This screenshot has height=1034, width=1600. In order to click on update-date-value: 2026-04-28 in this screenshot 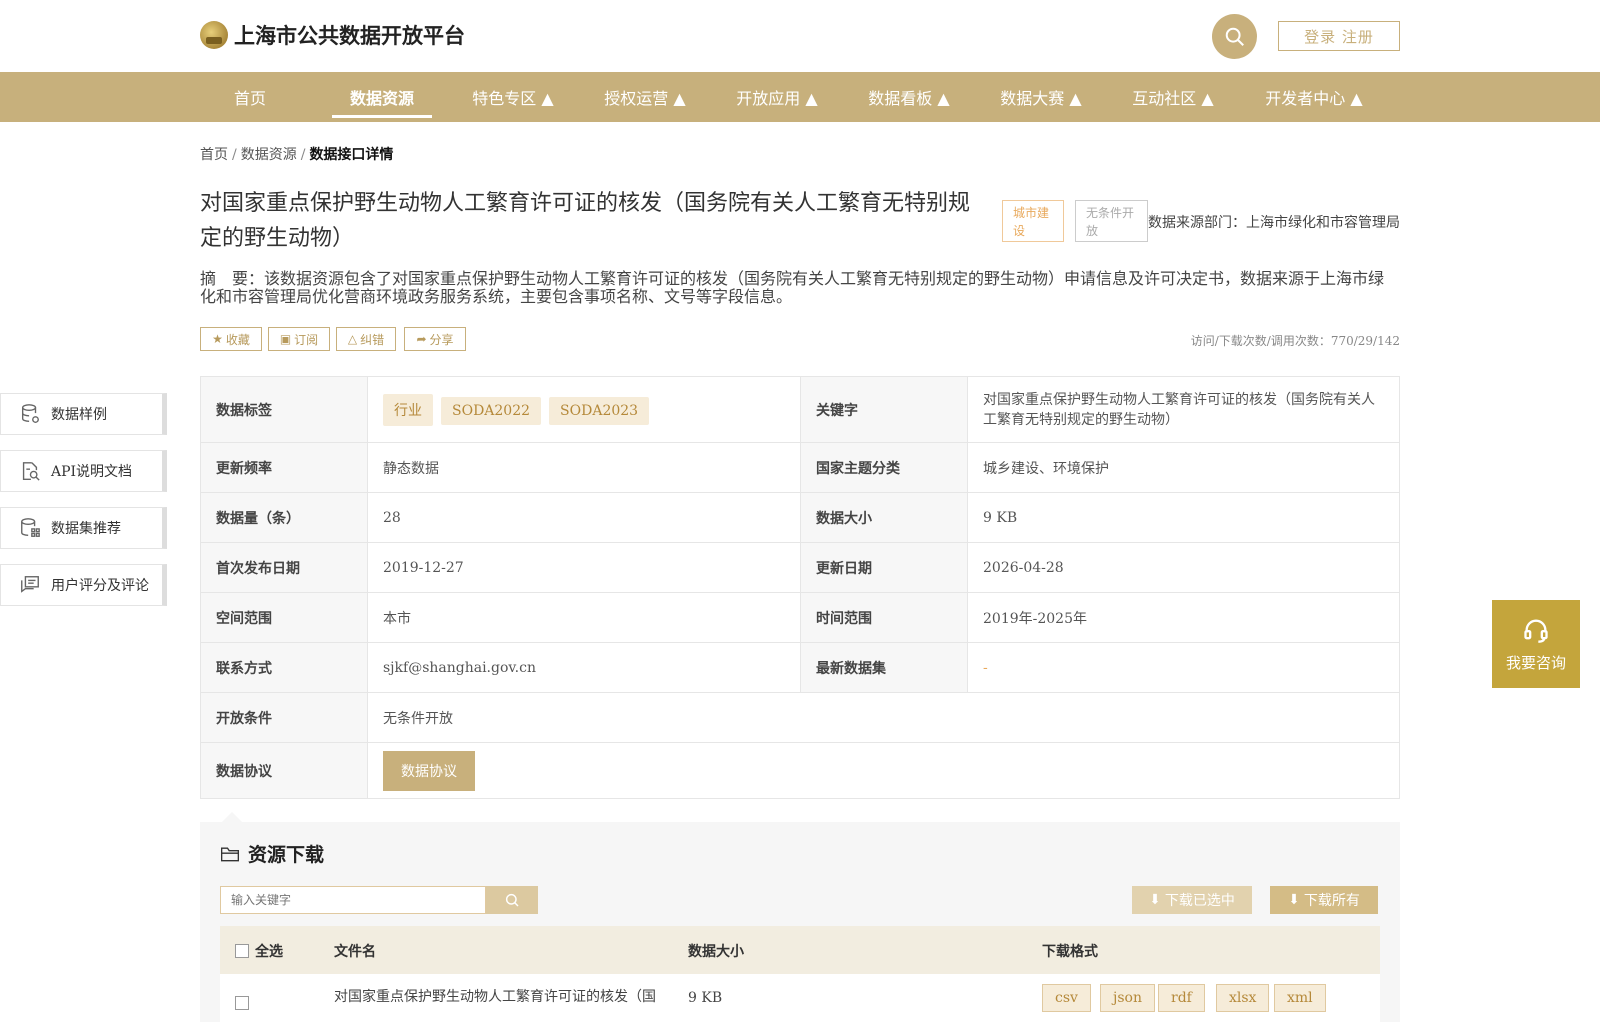, I will do `click(1183, 567)`.